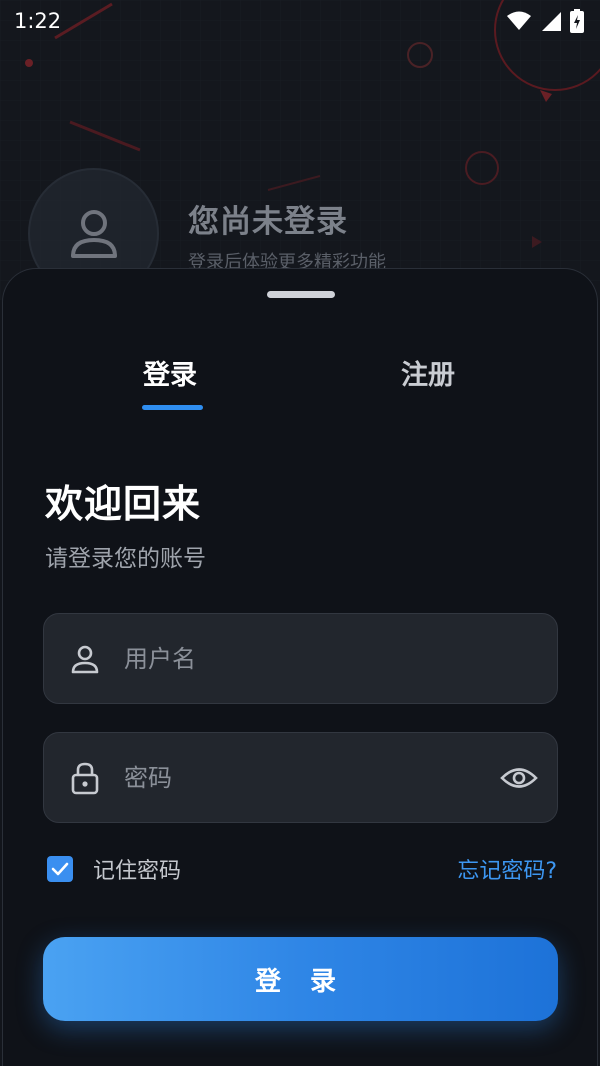  Describe the element at coordinates (428, 372) in the screenshot. I see `tab-register: 注册` at that location.